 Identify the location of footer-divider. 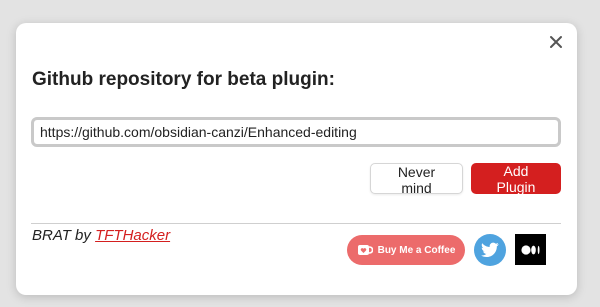
(296, 223).